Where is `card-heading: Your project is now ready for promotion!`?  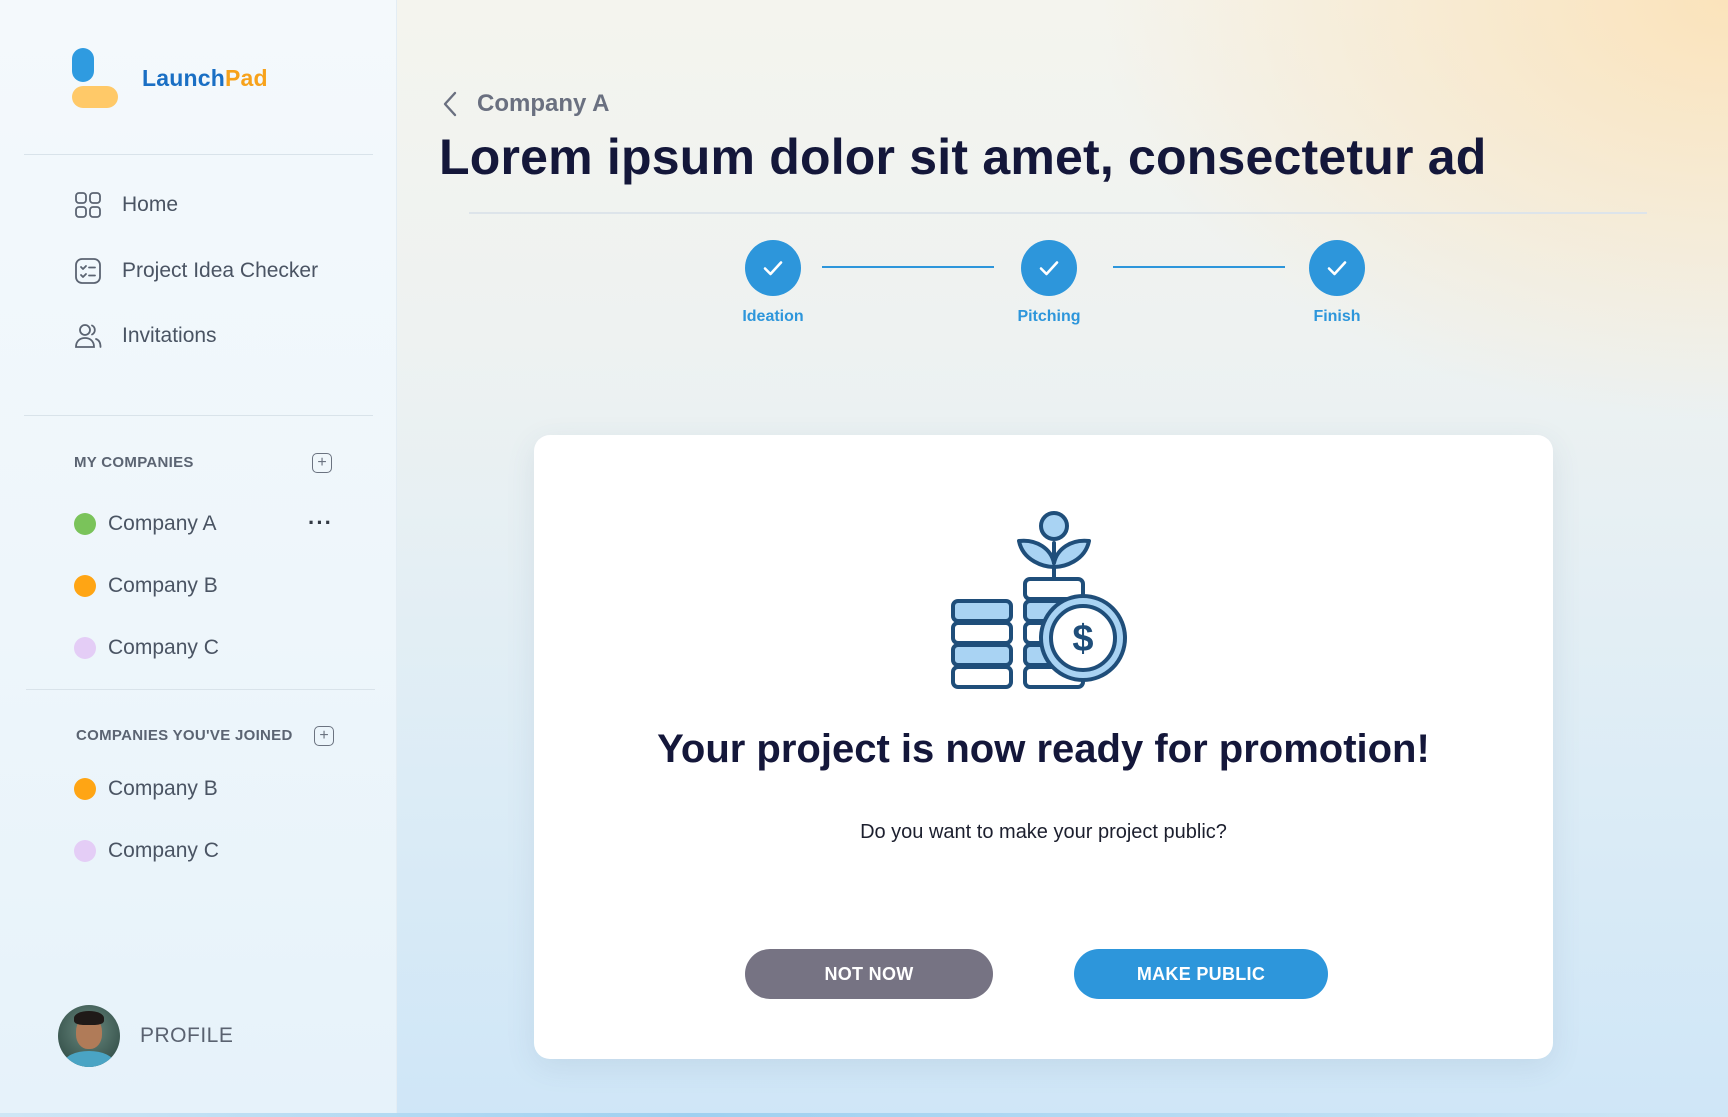
card-heading: Your project is now ready for promotion! is located at coordinates (1043, 749).